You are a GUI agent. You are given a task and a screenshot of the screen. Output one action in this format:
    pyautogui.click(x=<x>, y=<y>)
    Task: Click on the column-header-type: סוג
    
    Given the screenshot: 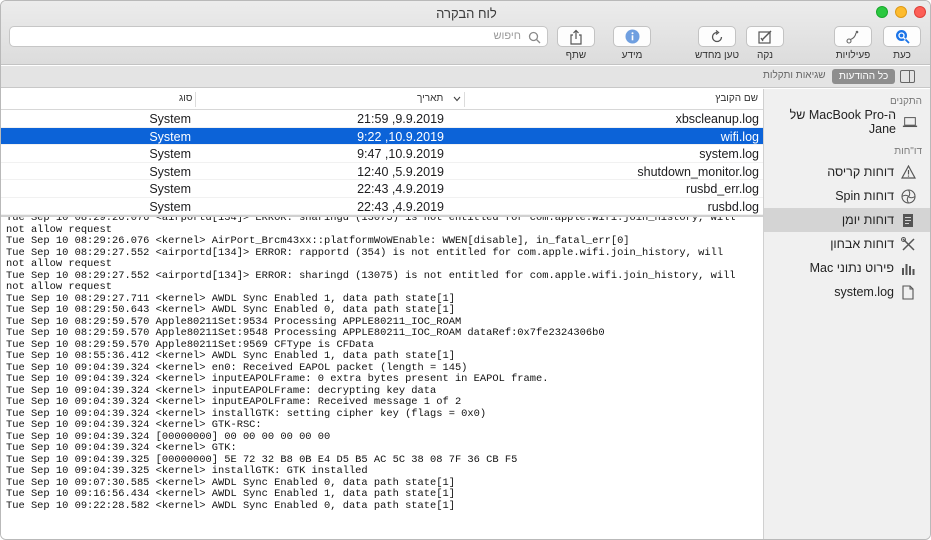 What is the action you would take?
    pyautogui.click(x=185, y=98)
    